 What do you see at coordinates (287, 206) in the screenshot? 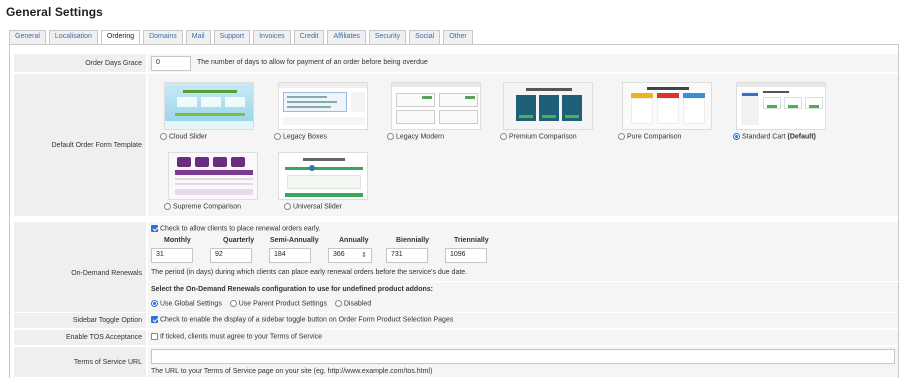
I see `template-universal-slider-radio` at bounding box center [287, 206].